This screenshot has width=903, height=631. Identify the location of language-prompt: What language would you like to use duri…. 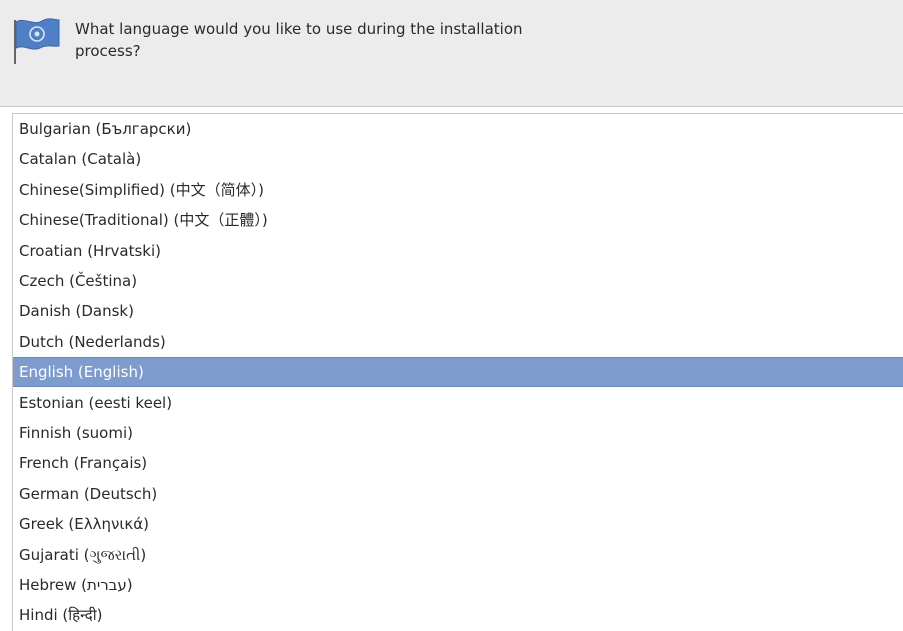
(299, 40).